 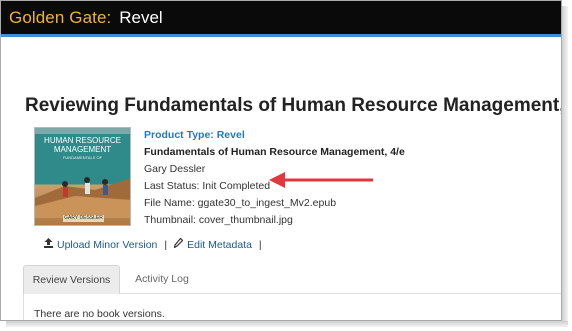 I want to click on thumbnail-name: Thumbnail: cover_thumbnail.jpg, so click(x=218, y=220).